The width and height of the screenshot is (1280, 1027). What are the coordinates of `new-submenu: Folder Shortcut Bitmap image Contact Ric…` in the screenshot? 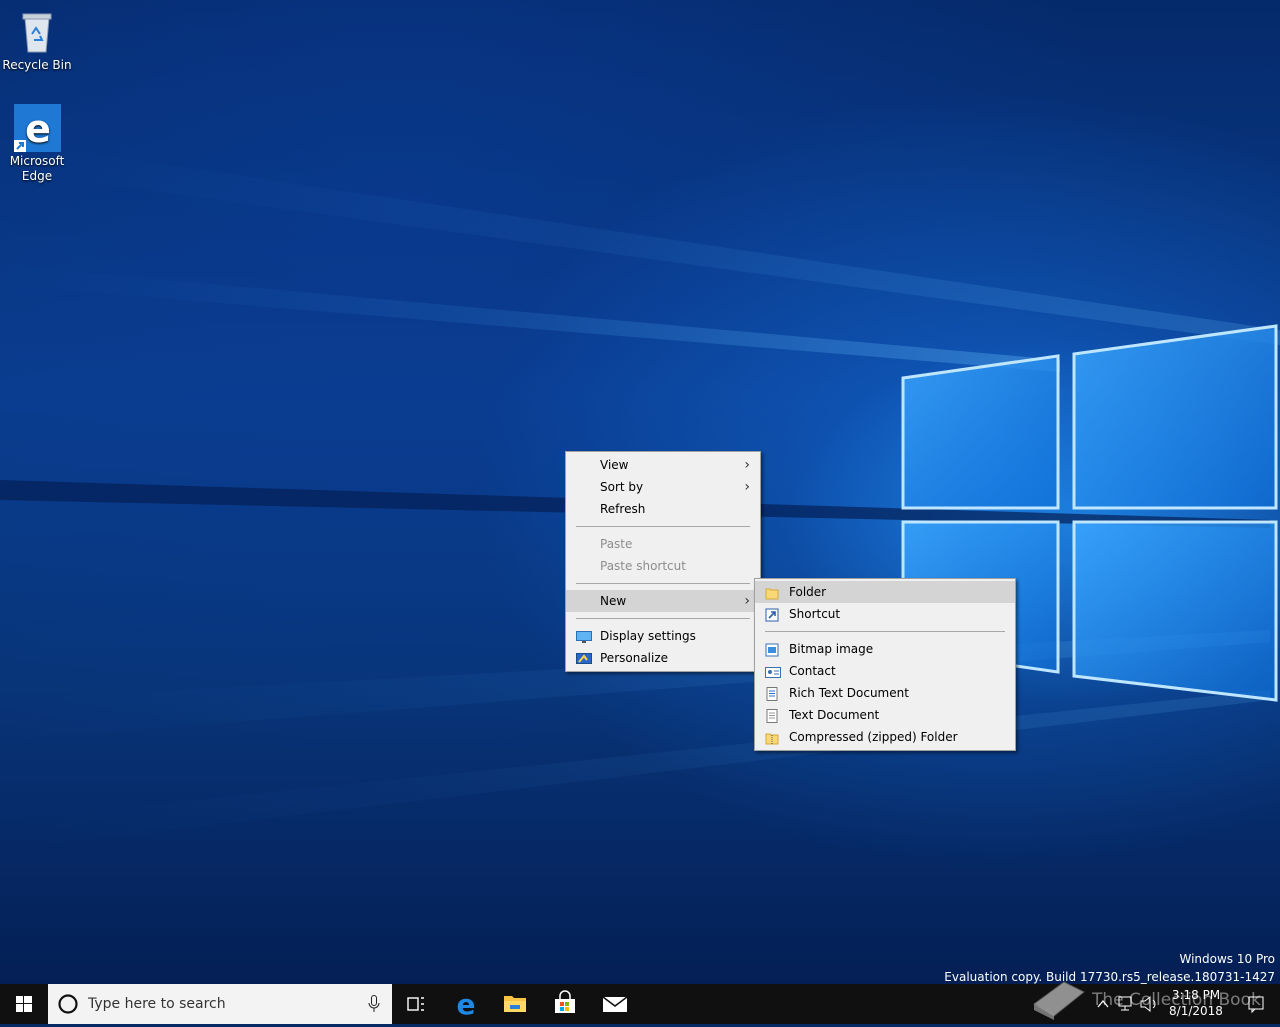 It's located at (885, 664).